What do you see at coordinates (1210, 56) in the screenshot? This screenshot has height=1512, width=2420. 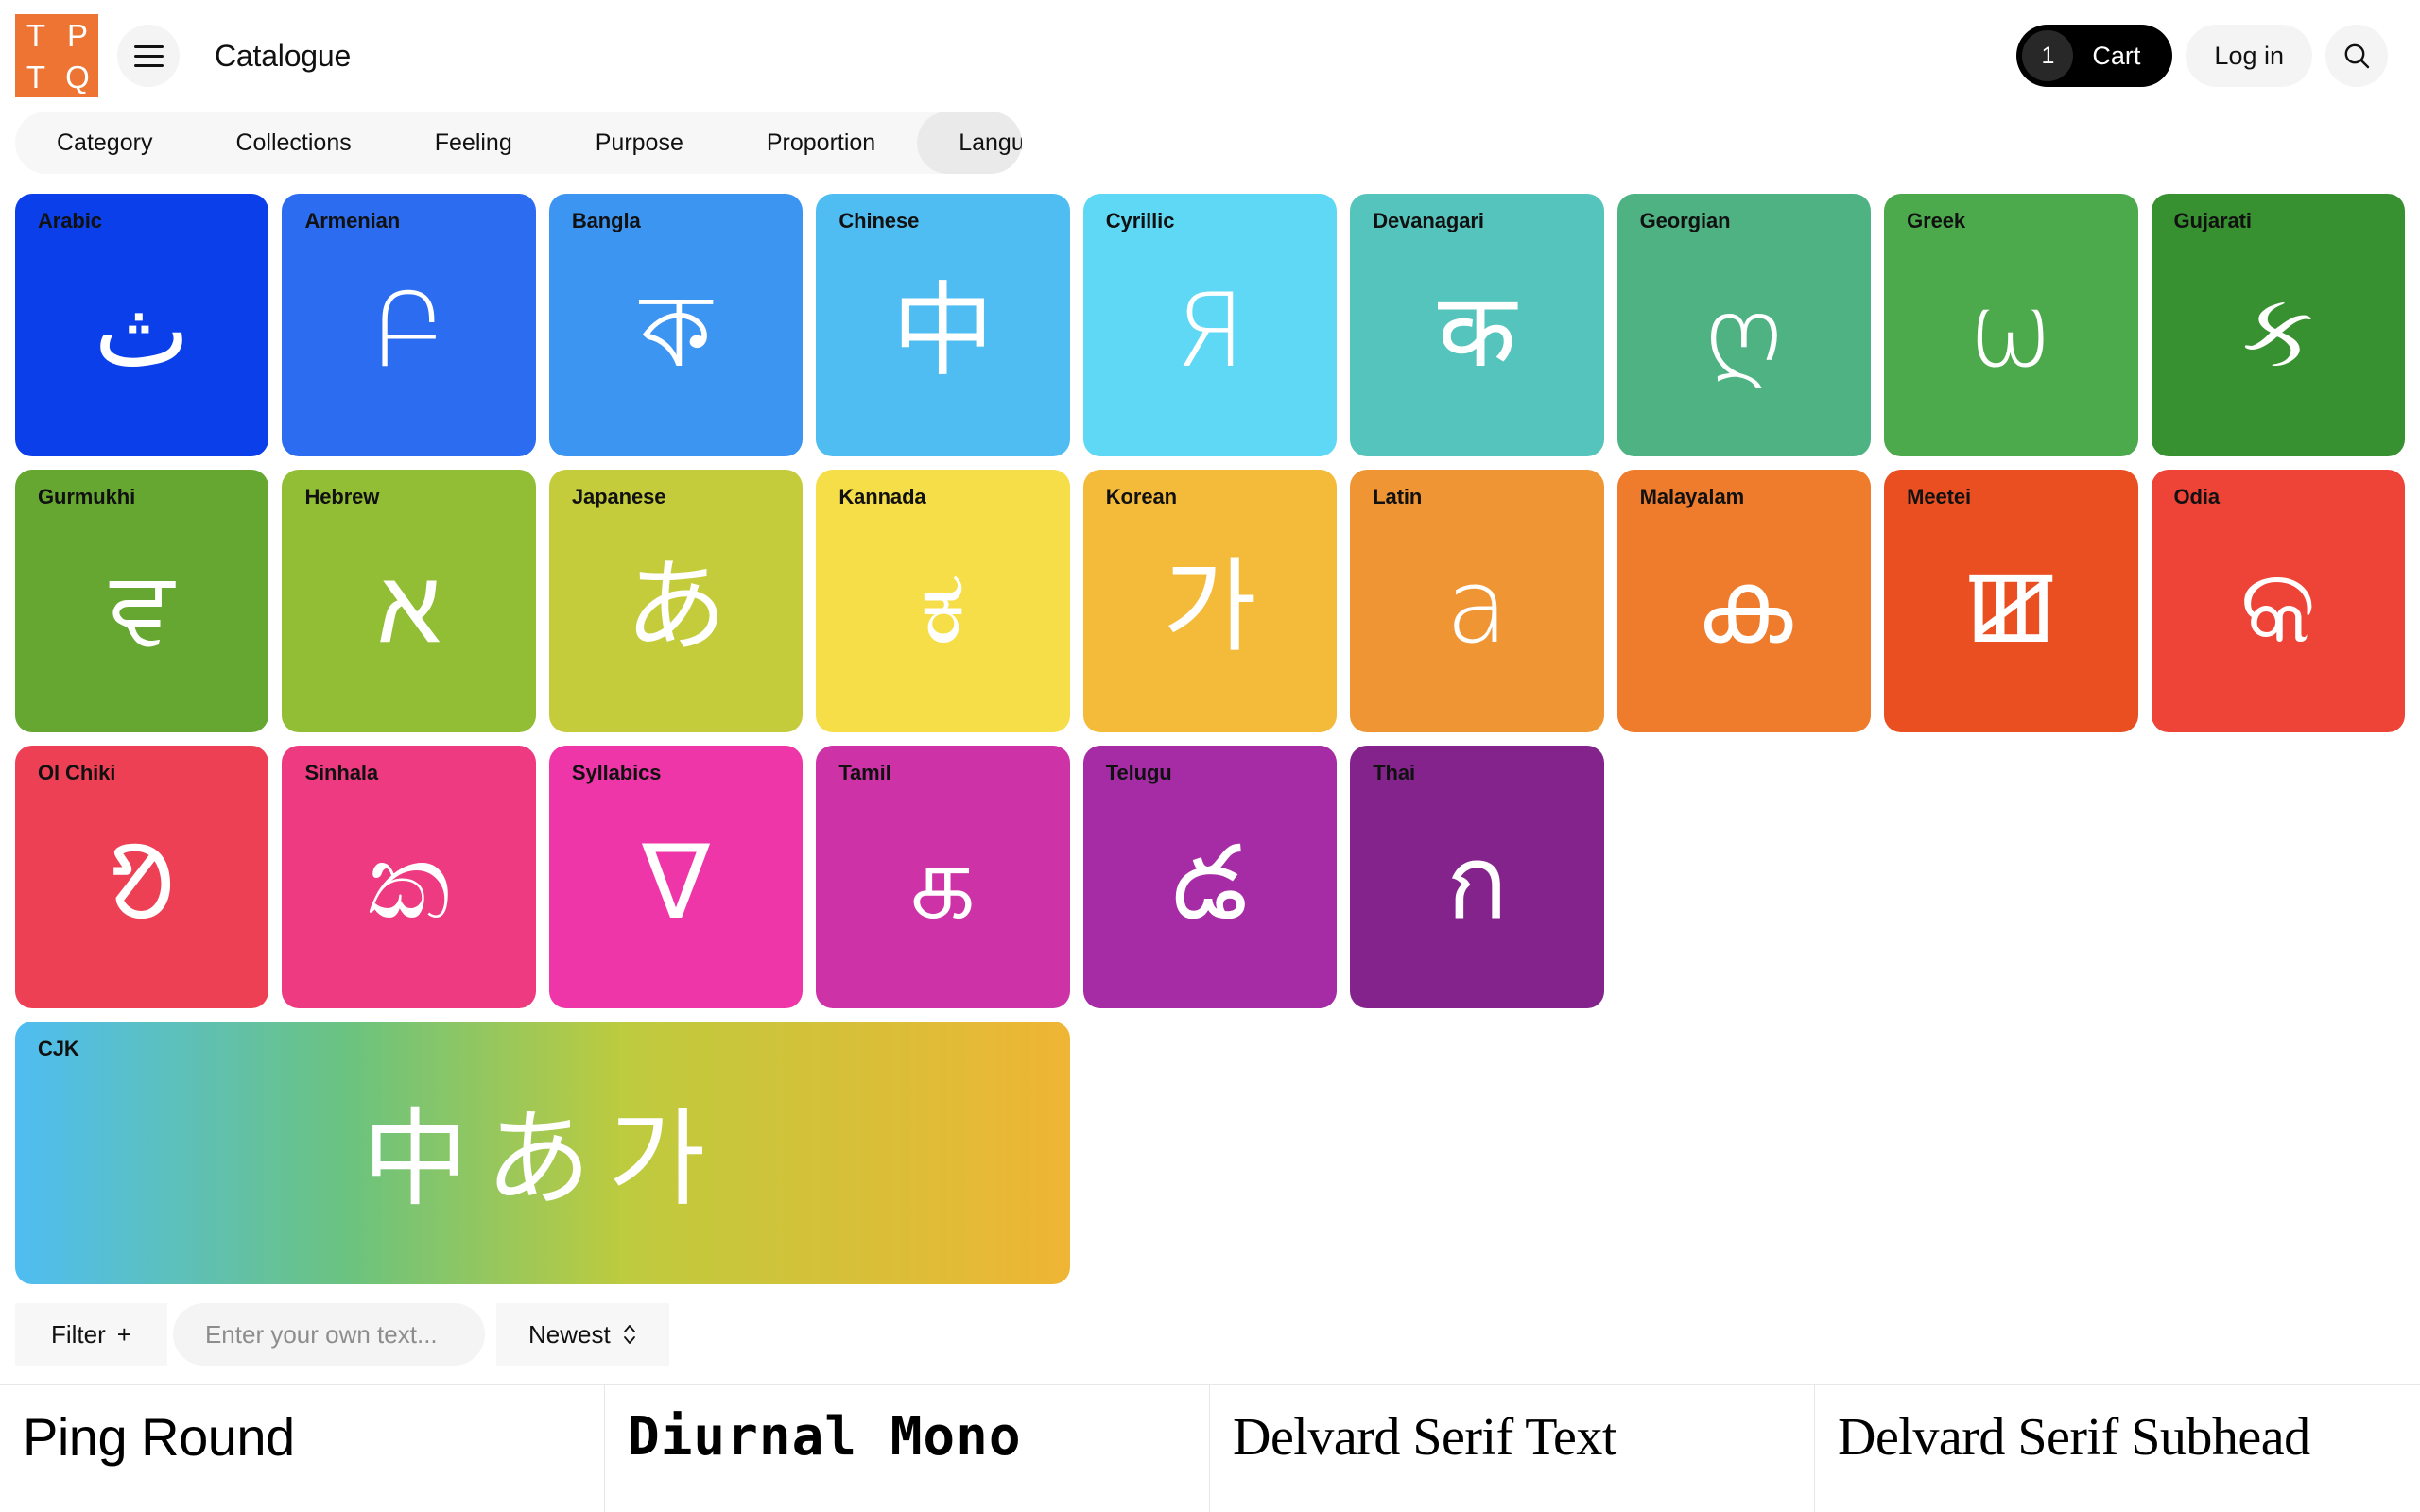 I see `app-header: T P T Q Catalogue 1 Cart Log in` at bounding box center [1210, 56].